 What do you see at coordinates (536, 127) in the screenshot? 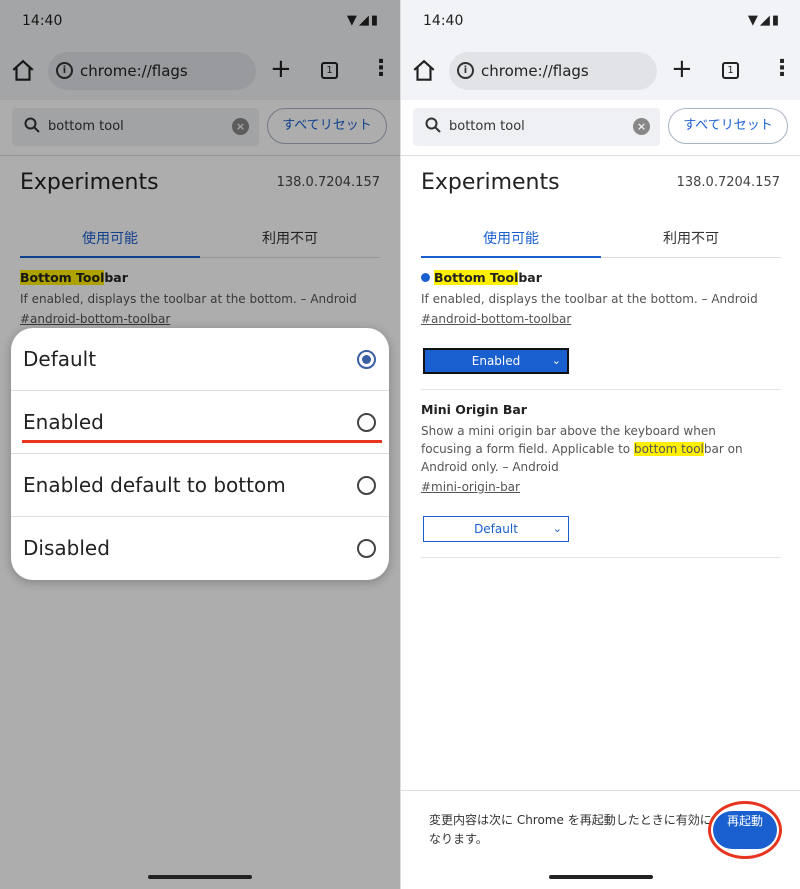
I see `search-input: bottom tool ×` at bounding box center [536, 127].